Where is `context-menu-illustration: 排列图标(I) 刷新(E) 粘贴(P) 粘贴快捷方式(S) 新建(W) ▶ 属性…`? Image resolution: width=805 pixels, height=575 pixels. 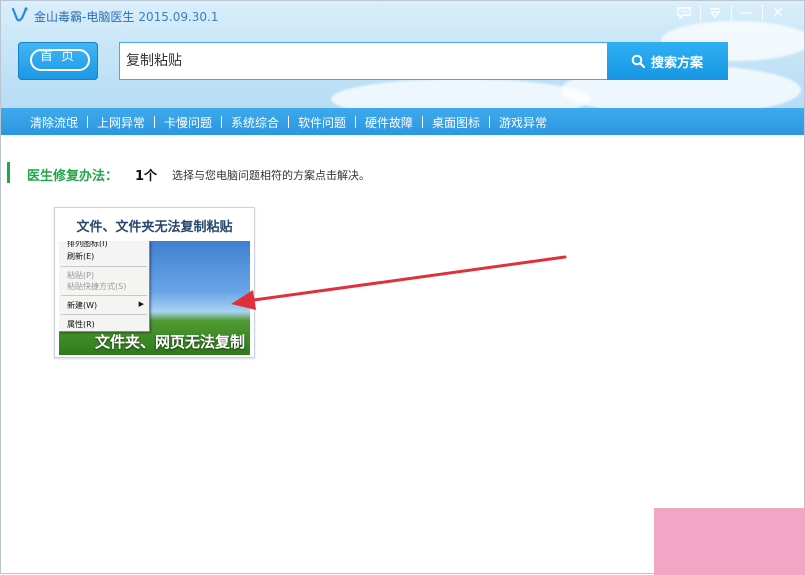
context-menu-illustration: 排列图标(I) 刷新(E) 粘贴(P) 粘贴快捷方式(S) 新建(W) ▶ 属性… is located at coordinates (104, 286).